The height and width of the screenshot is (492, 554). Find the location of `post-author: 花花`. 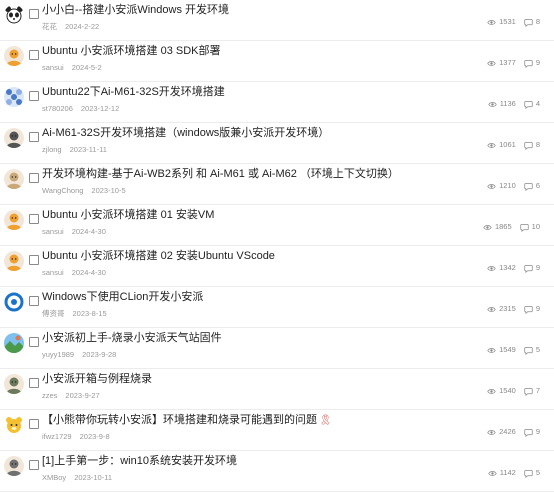

post-author: 花花 is located at coordinates (49, 26).